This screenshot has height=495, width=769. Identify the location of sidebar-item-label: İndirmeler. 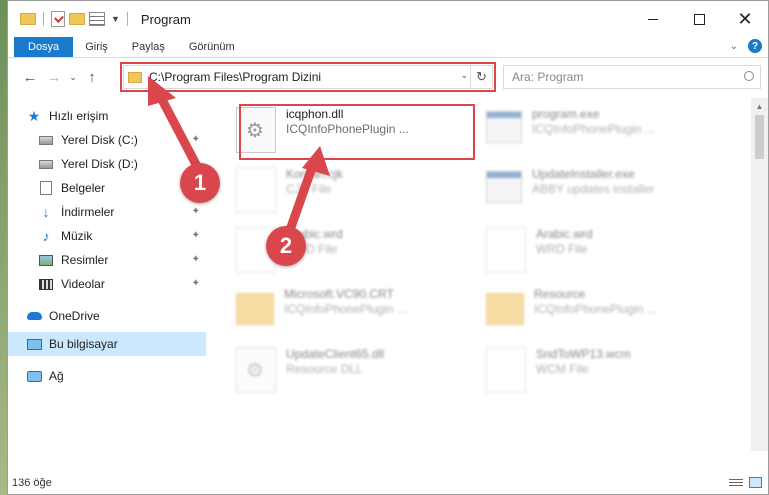
(88, 212).